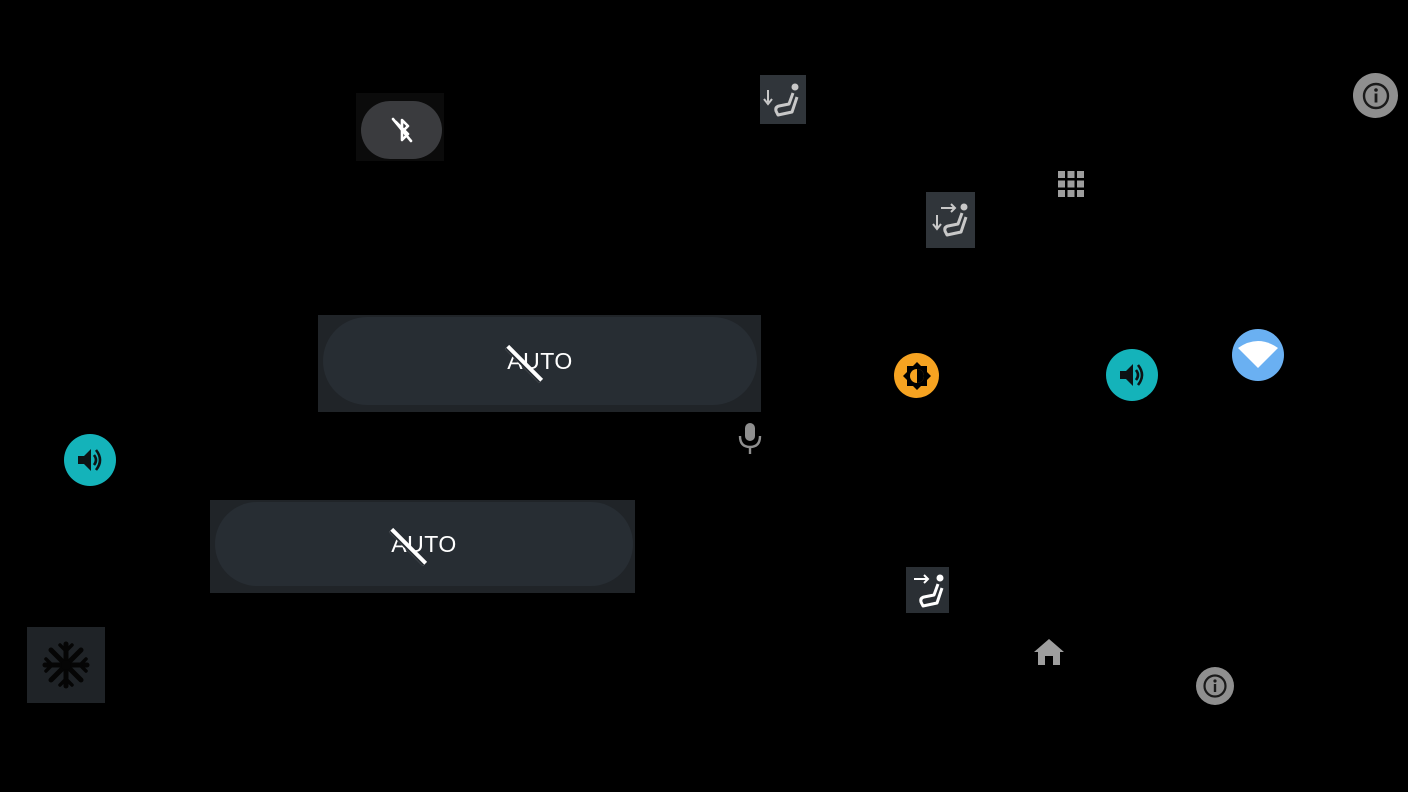 Image resolution: width=1408 pixels, height=792 pixels. I want to click on wifi-icon, so click(1258, 355).